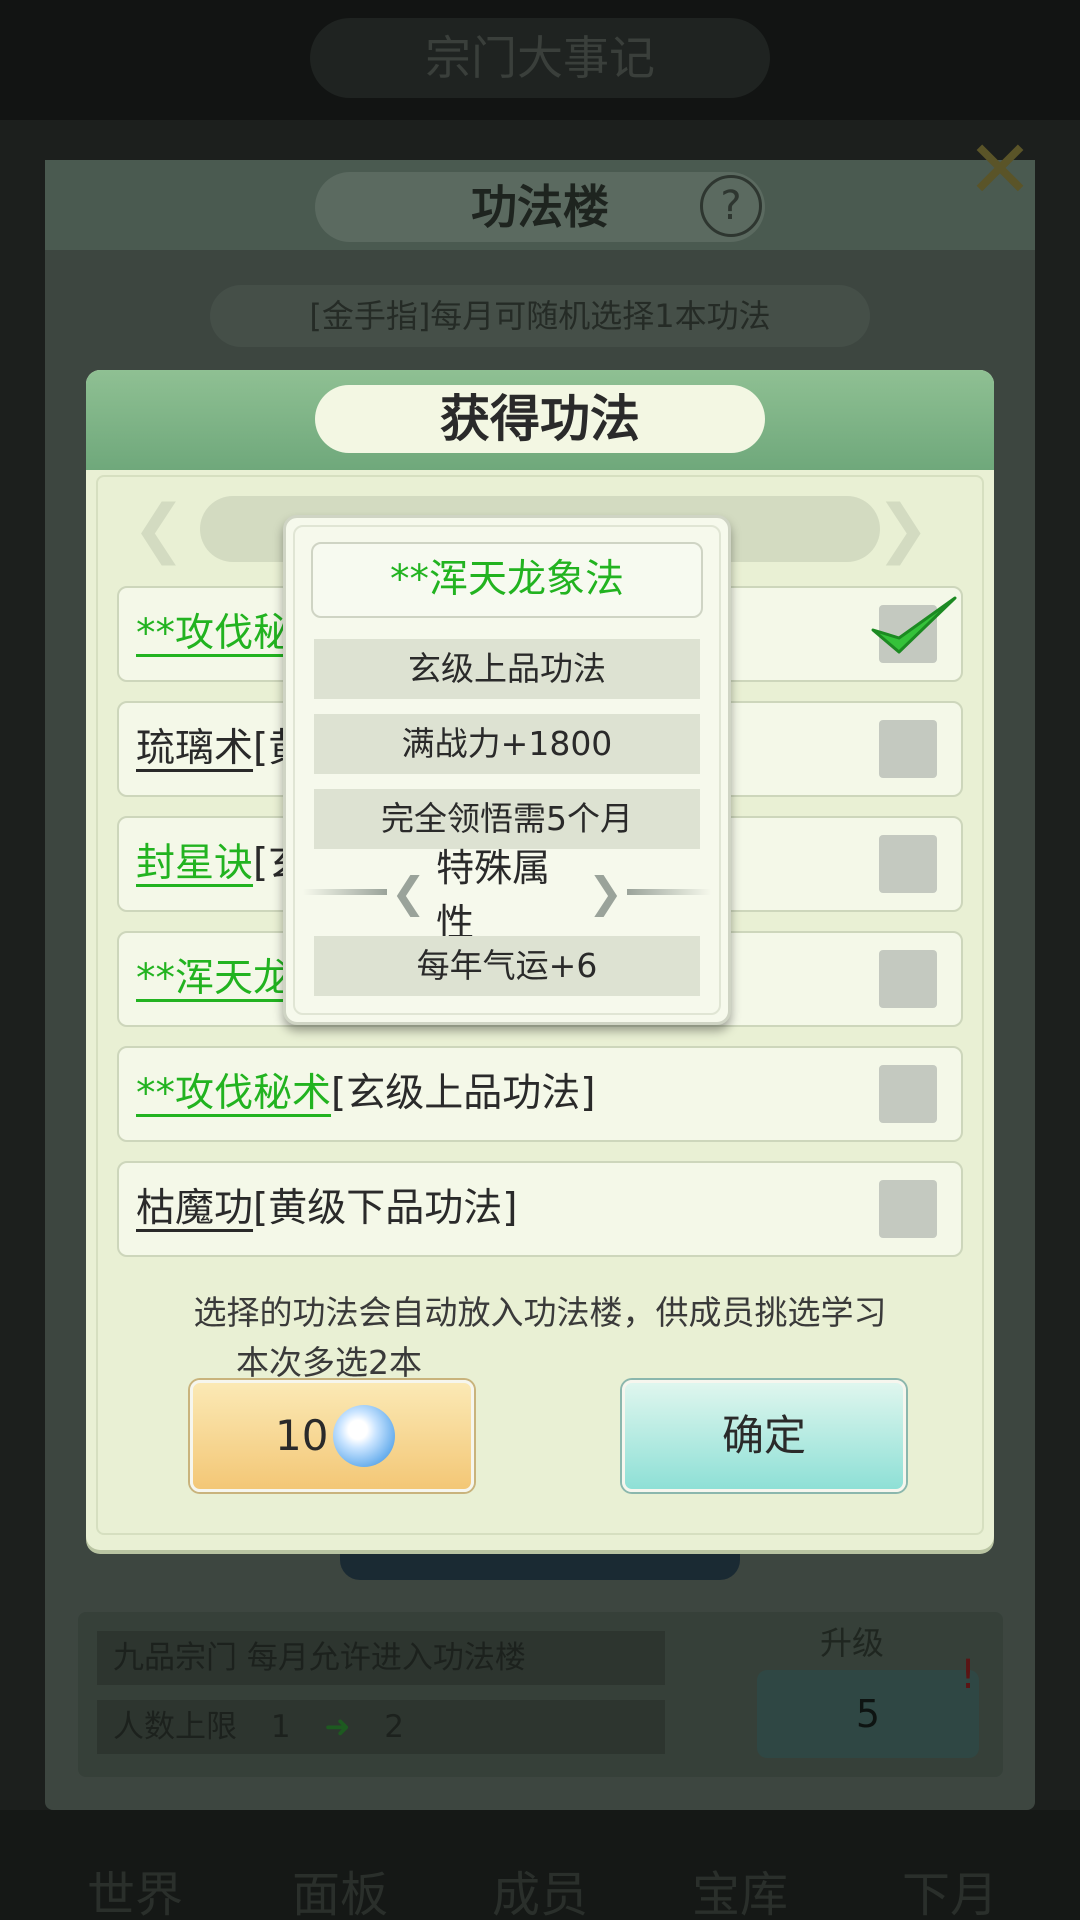 The height and width of the screenshot is (1920, 1080). I want to click on technique-name: **攻伐秘, so click(214, 633).